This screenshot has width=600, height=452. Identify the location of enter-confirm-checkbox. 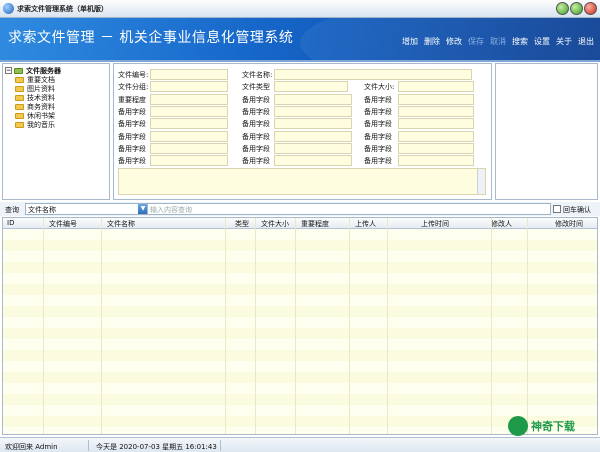
(557, 209).